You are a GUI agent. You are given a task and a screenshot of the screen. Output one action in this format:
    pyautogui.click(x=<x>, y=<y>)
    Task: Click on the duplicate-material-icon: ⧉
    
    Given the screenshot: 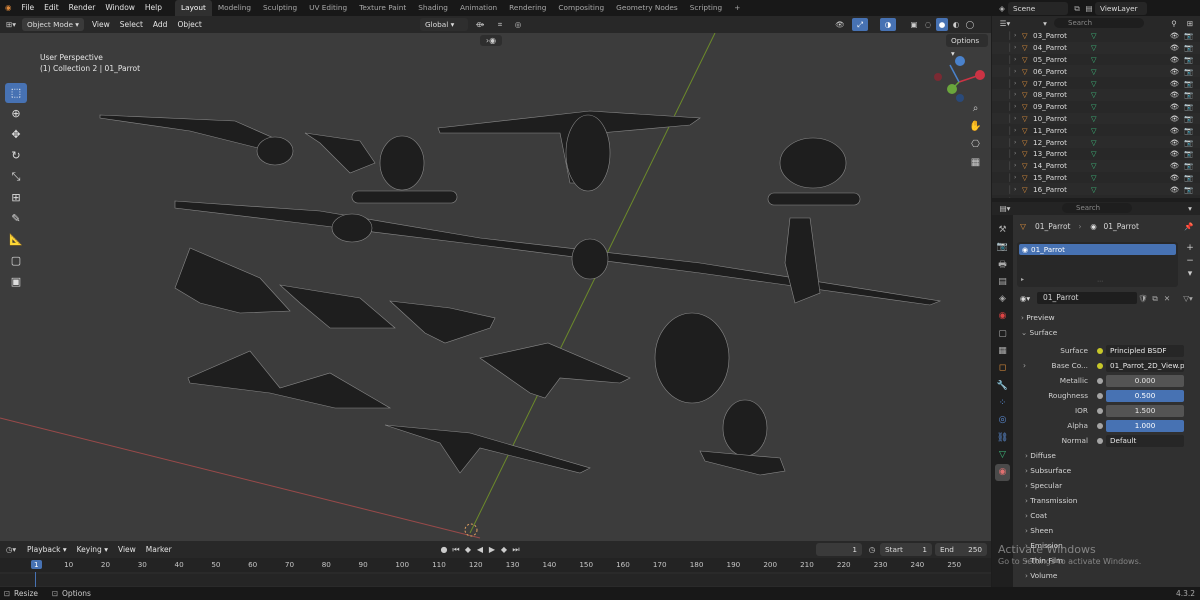 What is the action you would take?
    pyautogui.click(x=1155, y=298)
    